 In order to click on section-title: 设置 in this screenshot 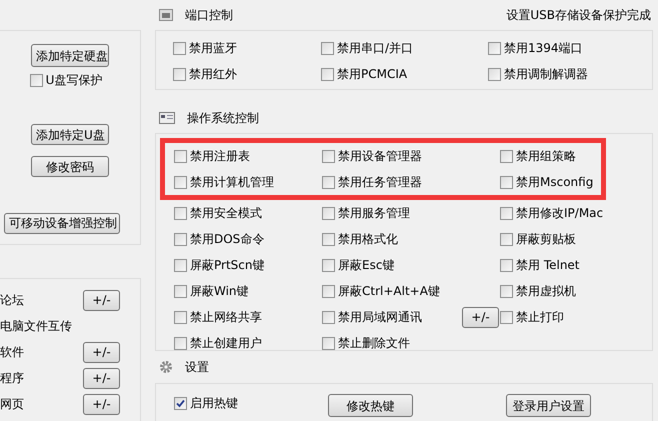, I will do `click(197, 367)`.